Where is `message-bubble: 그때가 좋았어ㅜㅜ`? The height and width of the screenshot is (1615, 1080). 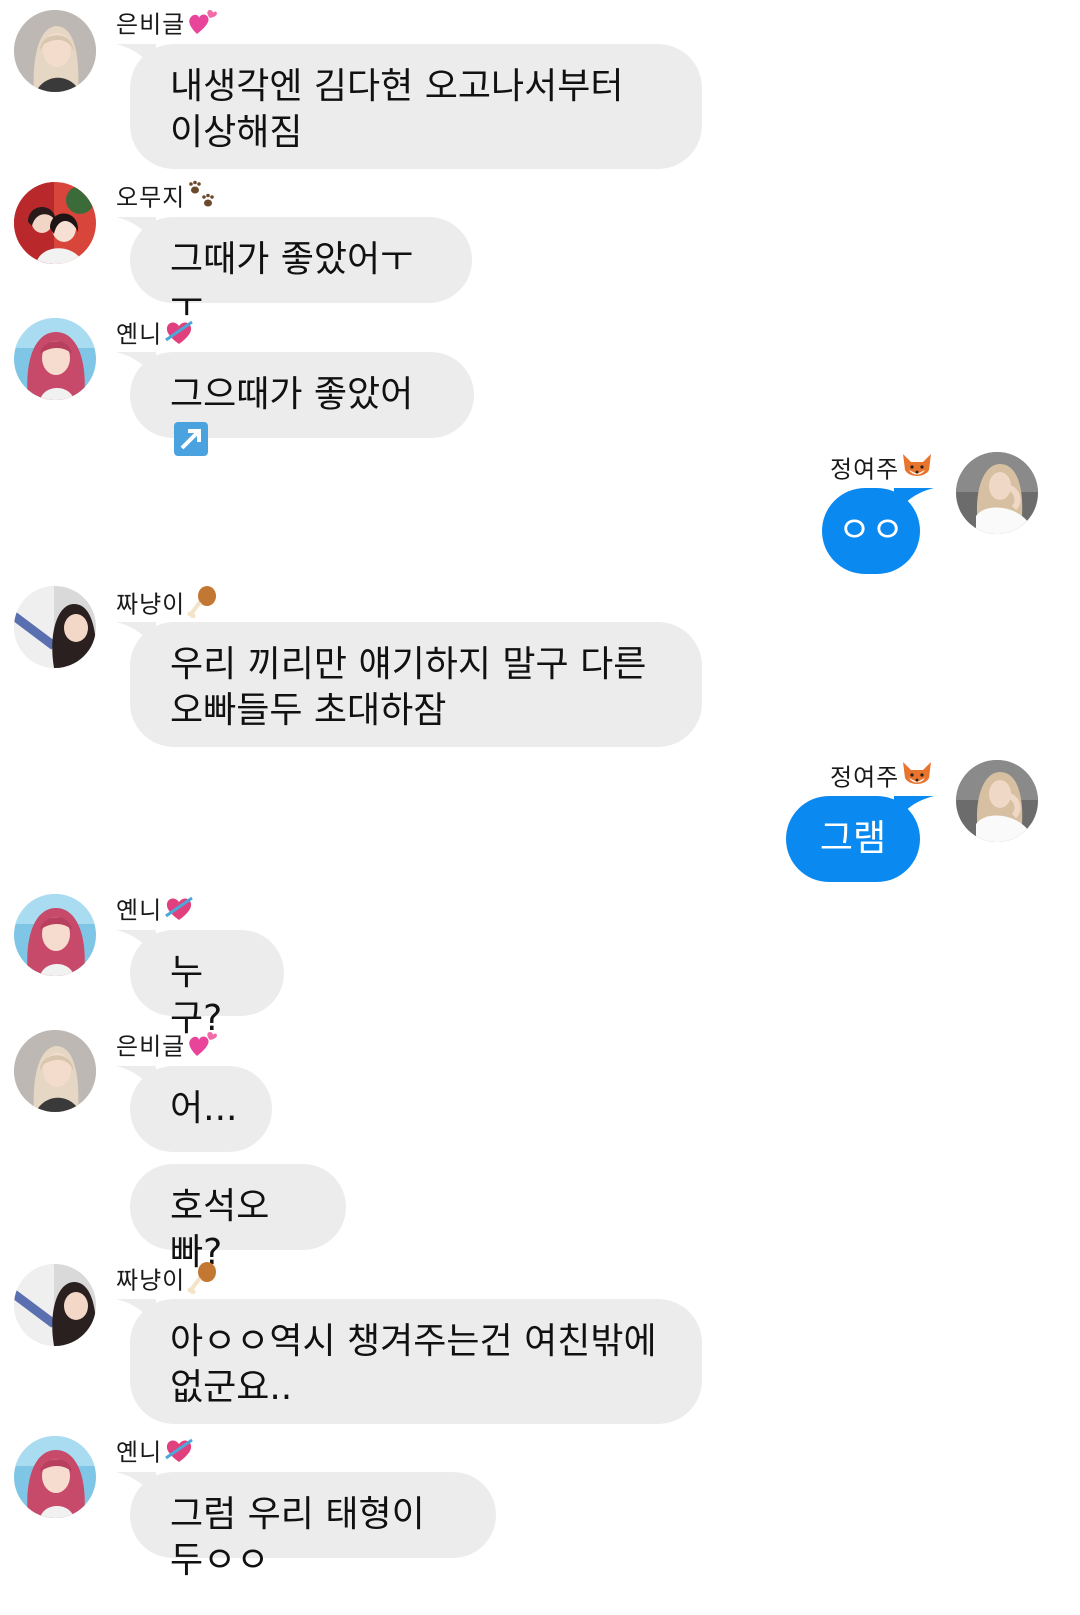
message-bubble: 그때가 좋았어ㅜㅜ is located at coordinates (294, 271).